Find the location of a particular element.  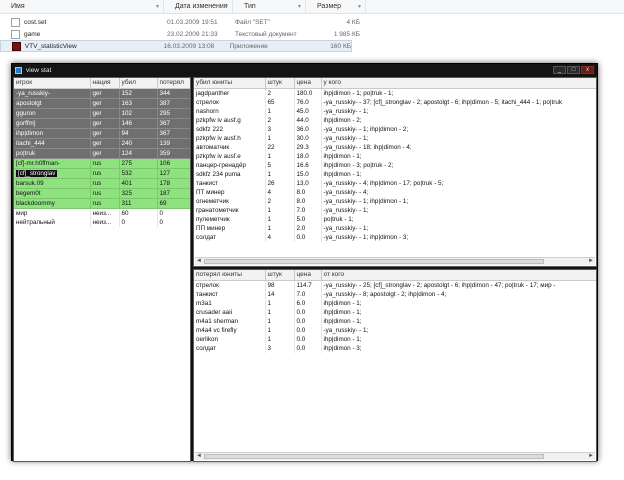

player-row: ihp|dimon ger 94 367 is located at coordinates (102, 133).